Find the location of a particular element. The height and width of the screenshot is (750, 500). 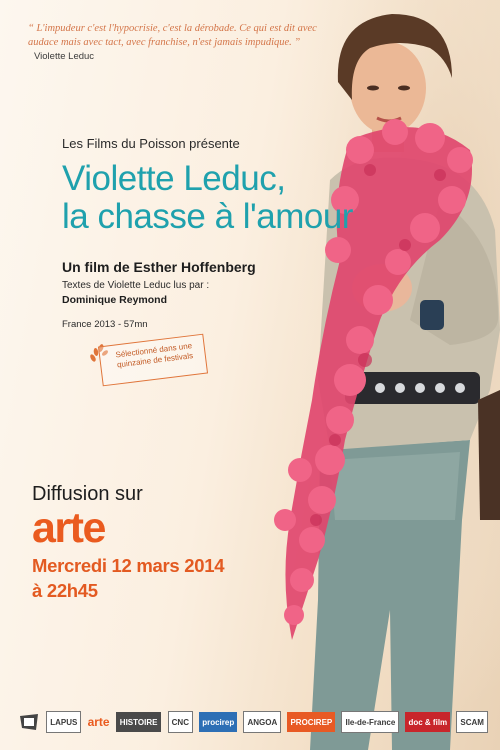

partner-logo-9: doc & film is located at coordinates (428, 722).